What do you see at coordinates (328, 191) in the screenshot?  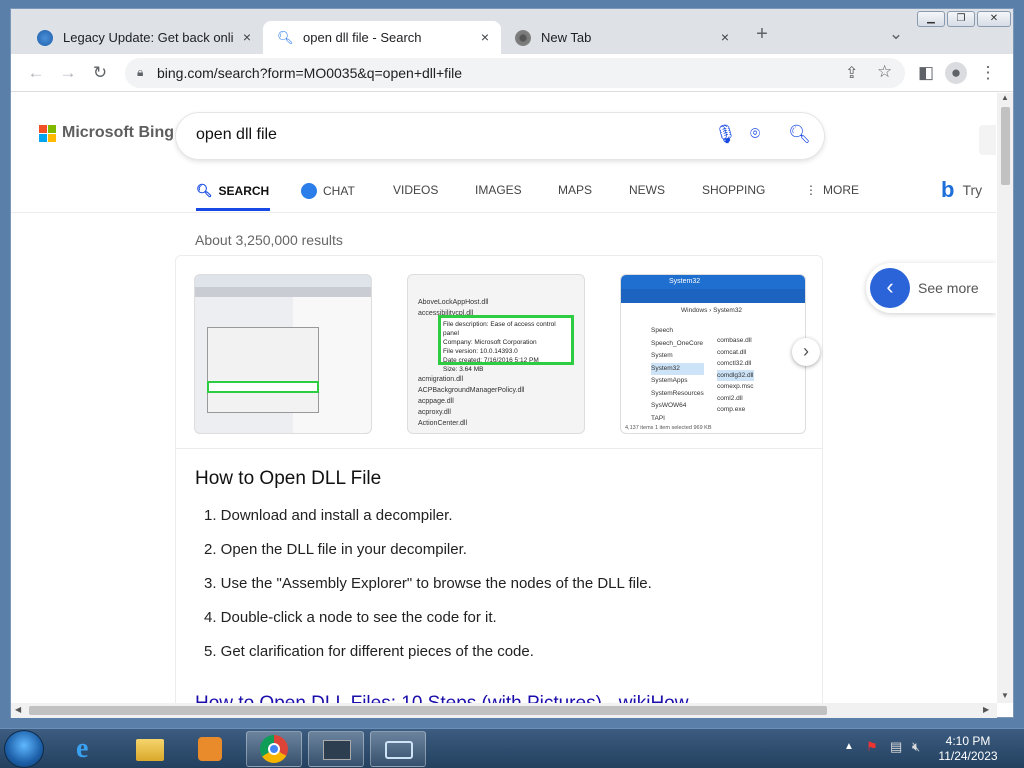 I see `nav-chat: CHAT` at bounding box center [328, 191].